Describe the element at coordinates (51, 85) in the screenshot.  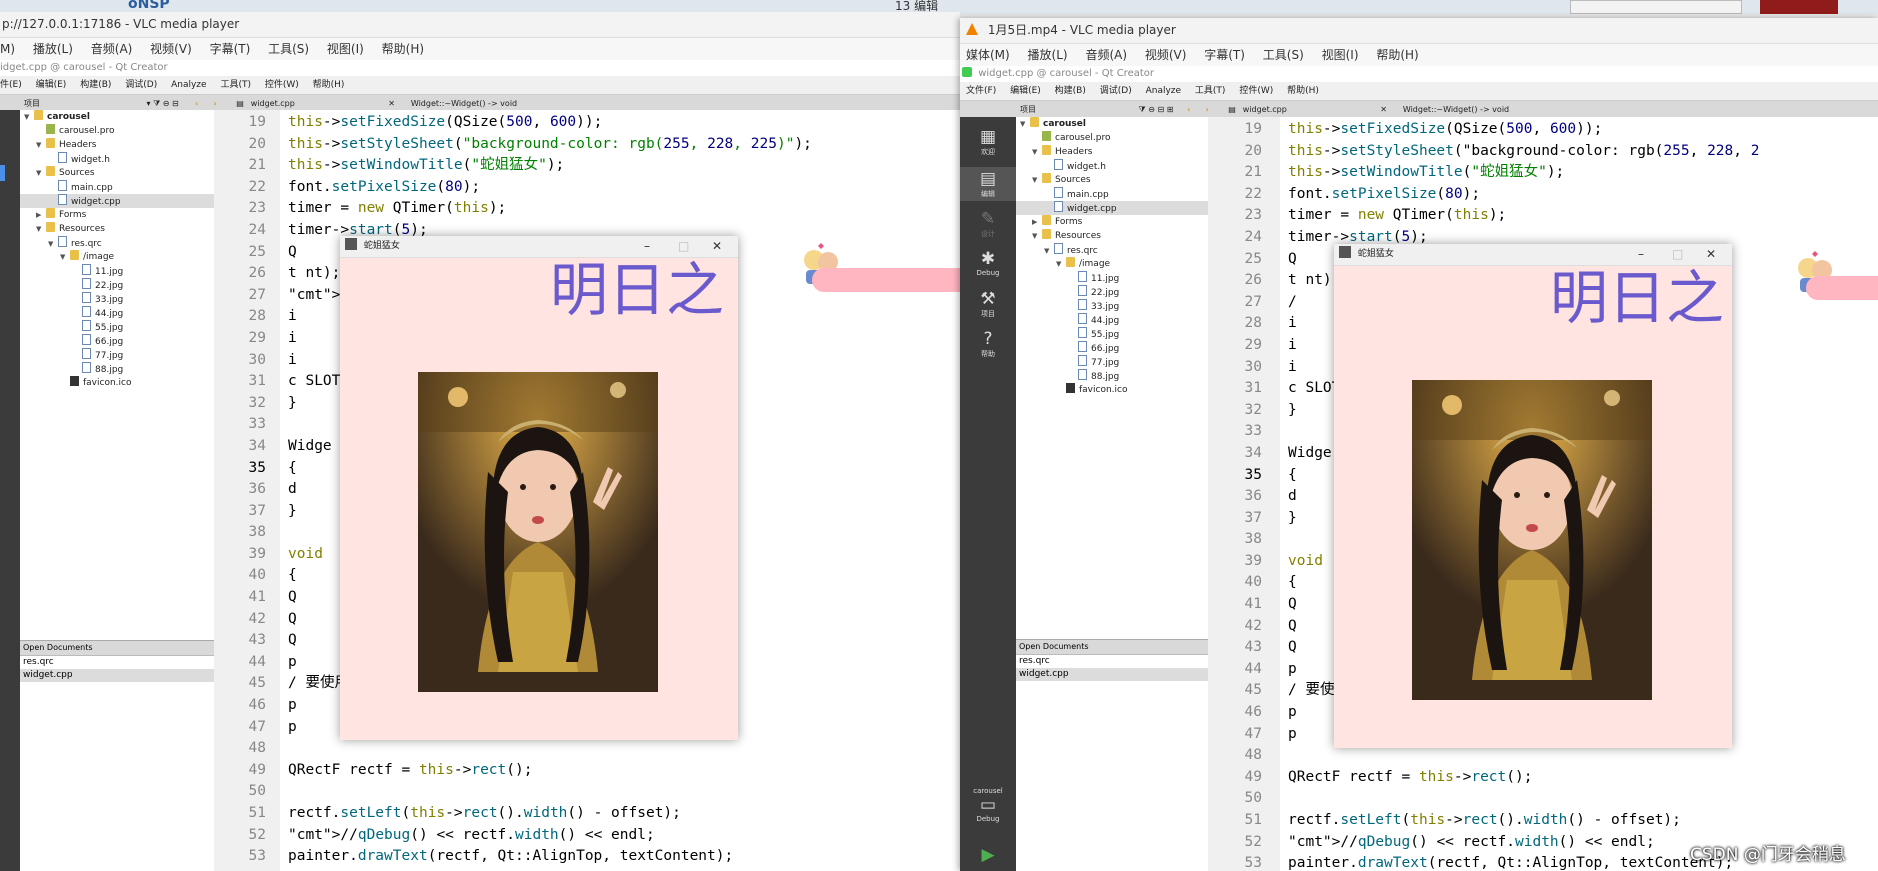
I see `left-qt-menu-1: 编辑(E)` at that location.